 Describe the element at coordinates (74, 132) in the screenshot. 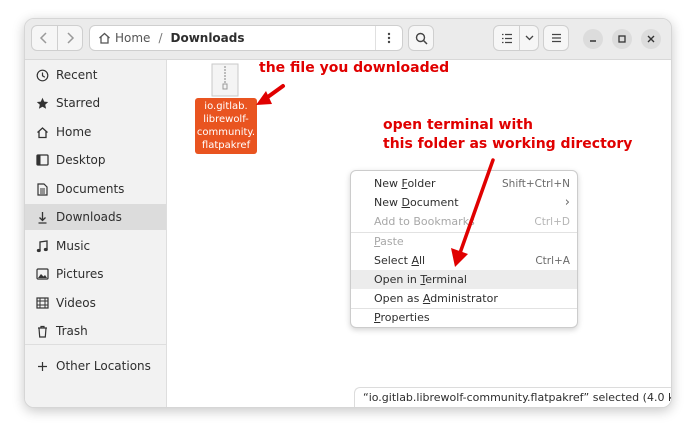

I see `sidebar-item-label: Home` at that location.